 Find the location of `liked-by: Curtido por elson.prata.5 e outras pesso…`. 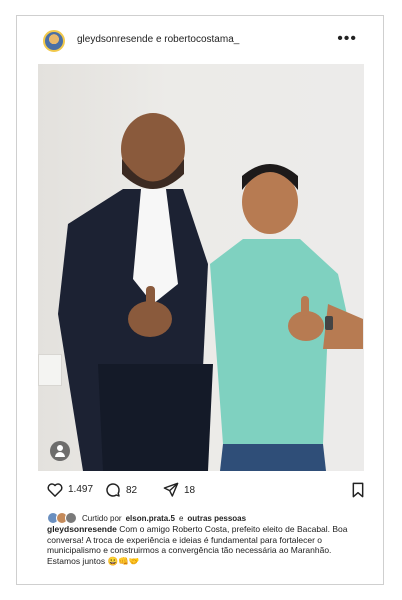

liked-by: Curtido por elson.prata.5 e outras pesso… is located at coordinates (146, 518).